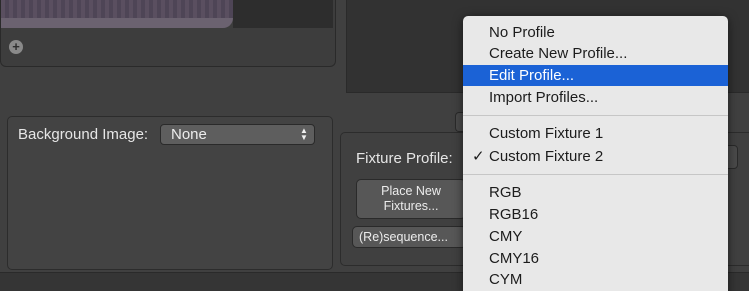 This screenshot has height=291, width=749. What do you see at coordinates (83, 134) in the screenshot?
I see `background-image-label: Background Image:` at bounding box center [83, 134].